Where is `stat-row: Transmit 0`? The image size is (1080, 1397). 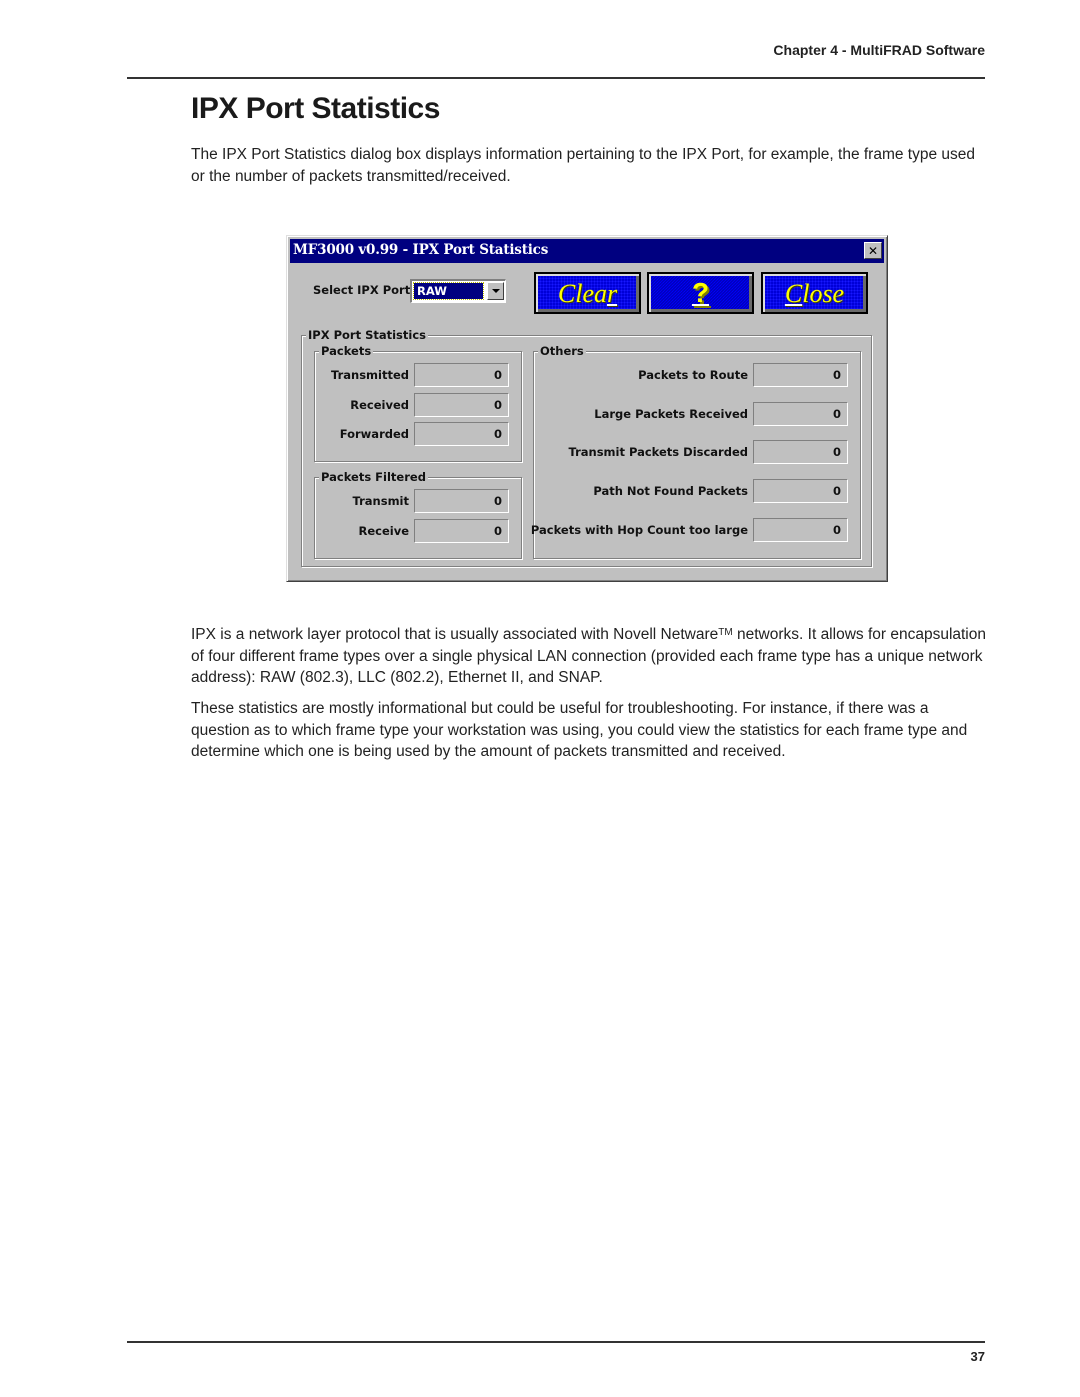 stat-row: Transmit 0 is located at coordinates (418, 501).